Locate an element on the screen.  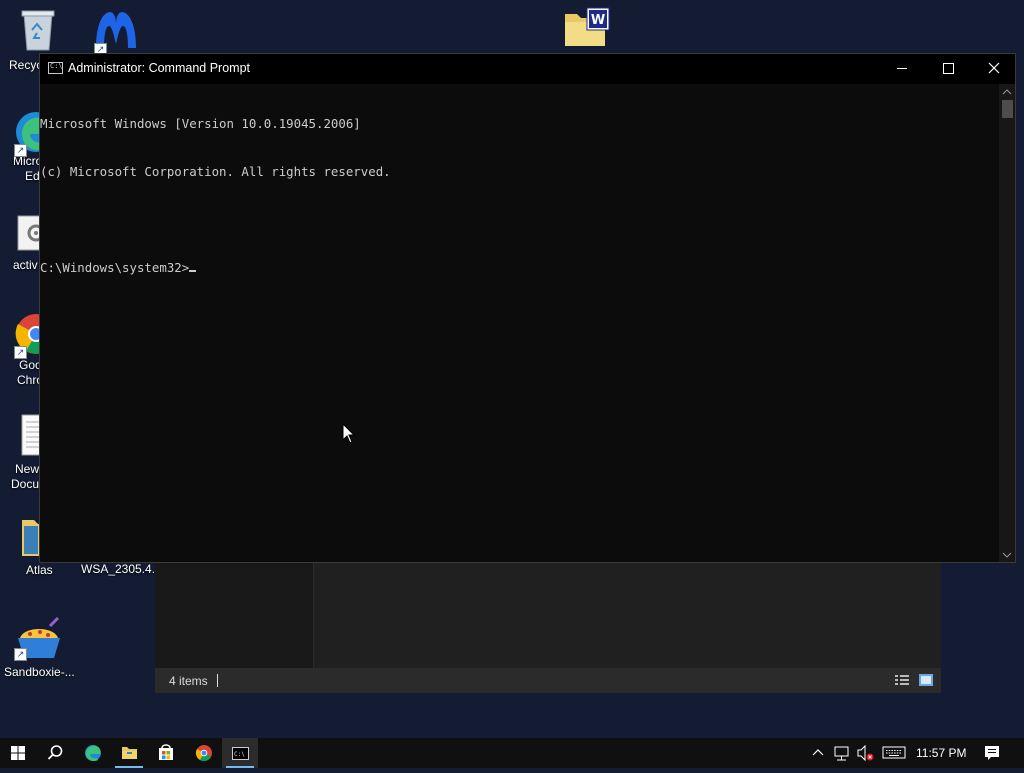
large-icons-view-icon is located at coordinates (926, 680).